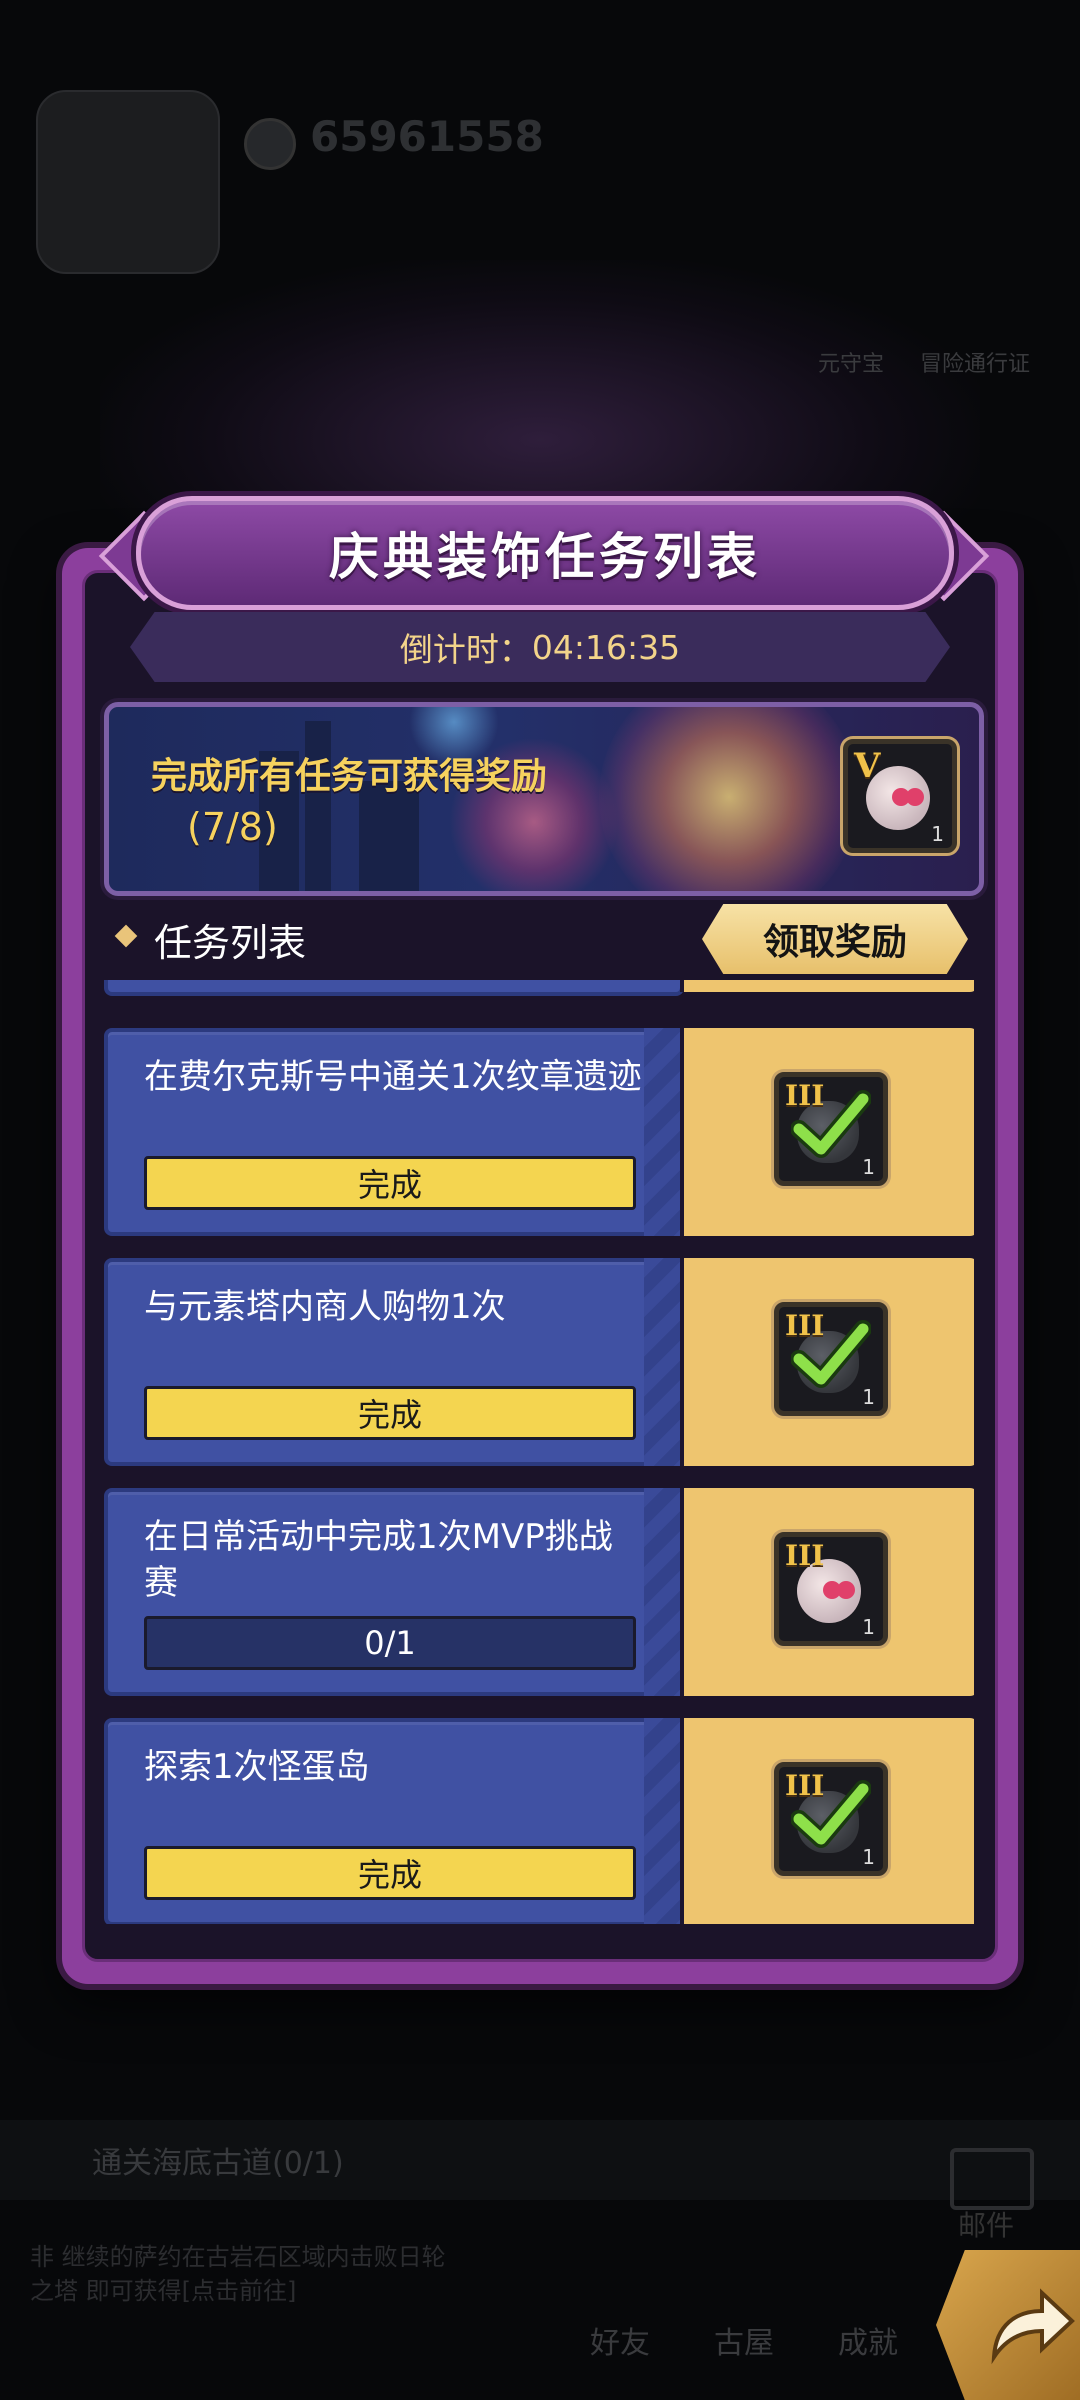 Image resolution: width=1080 pixels, height=2400 pixels. Describe the element at coordinates (867, 766) in the screenshot. I see `item-tier: V` at that location.